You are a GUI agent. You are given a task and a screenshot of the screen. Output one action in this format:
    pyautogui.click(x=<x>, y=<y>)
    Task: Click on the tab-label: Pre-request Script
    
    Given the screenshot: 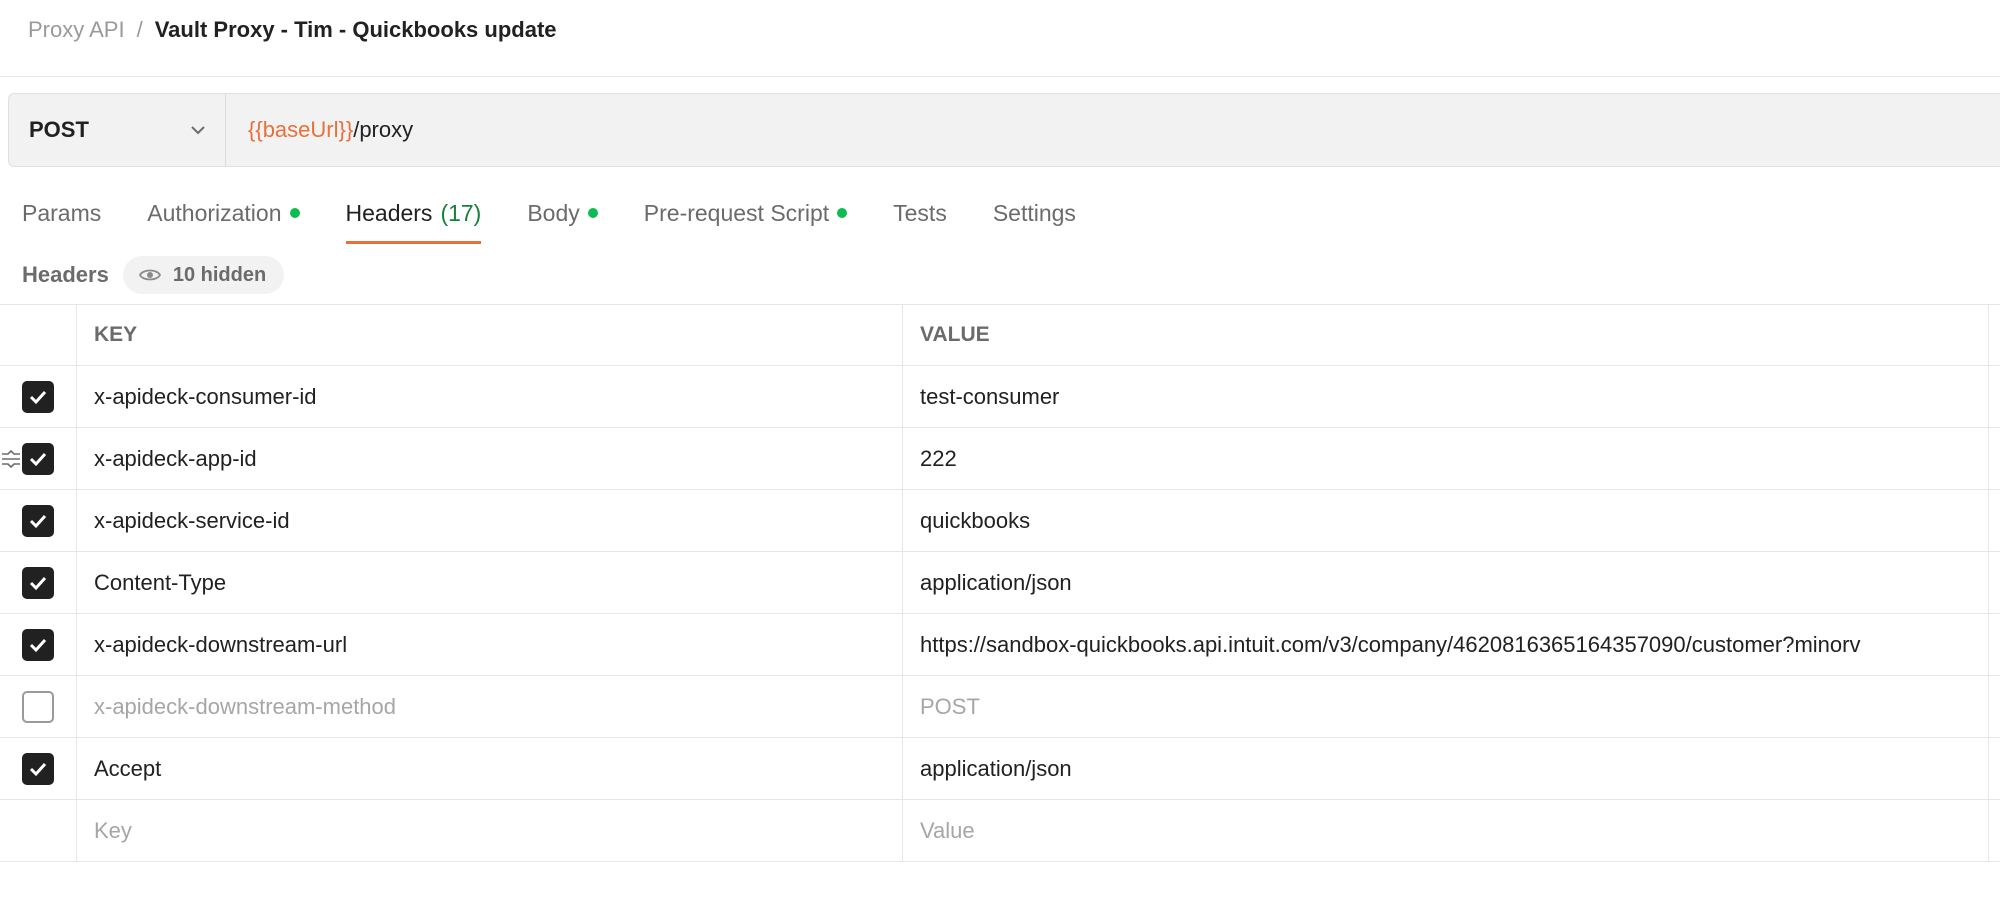 What is the action you would take?
    pyautogui.click(x=736, y=212)
    